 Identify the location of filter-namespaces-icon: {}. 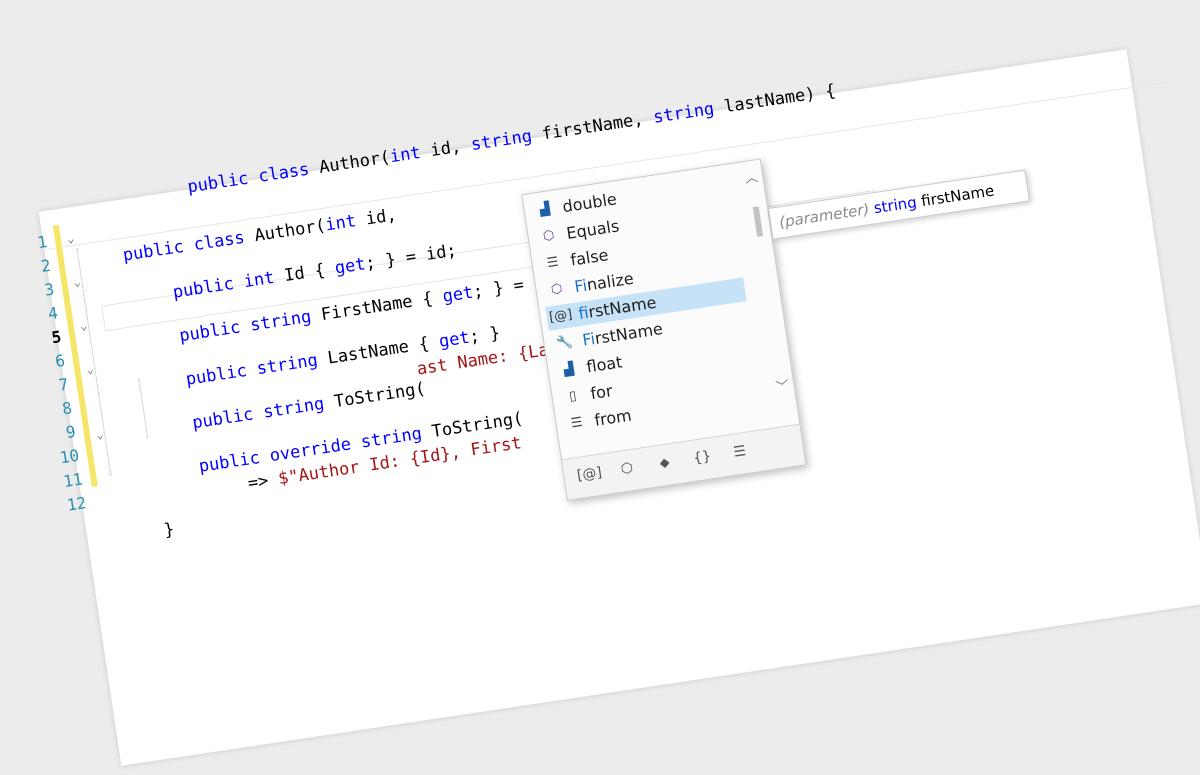
(702, 457).